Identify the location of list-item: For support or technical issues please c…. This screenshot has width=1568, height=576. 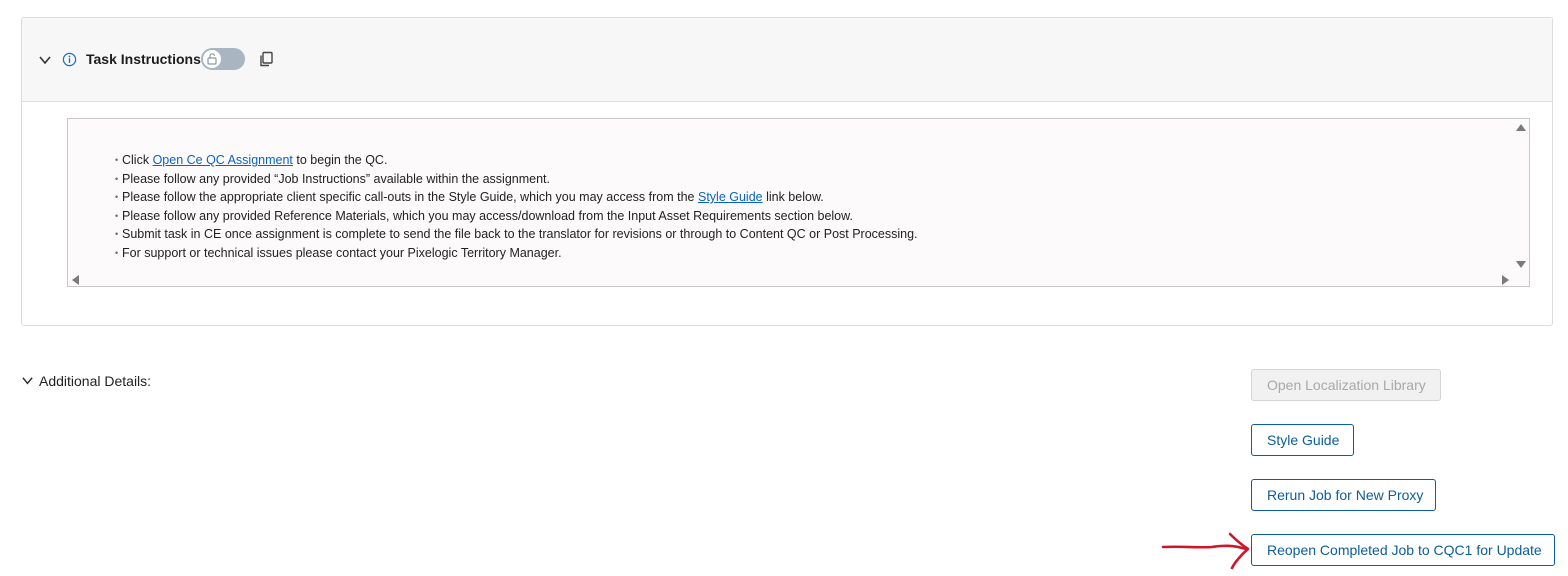
(516, 253).